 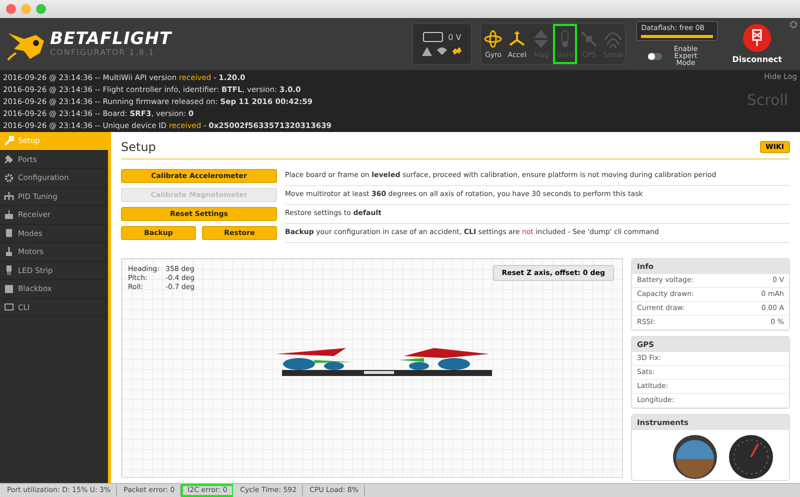 What do you see at coordinates (138, 147) in the screenshot?
I see `page-title: Setup` at bounding box center [138, 147].